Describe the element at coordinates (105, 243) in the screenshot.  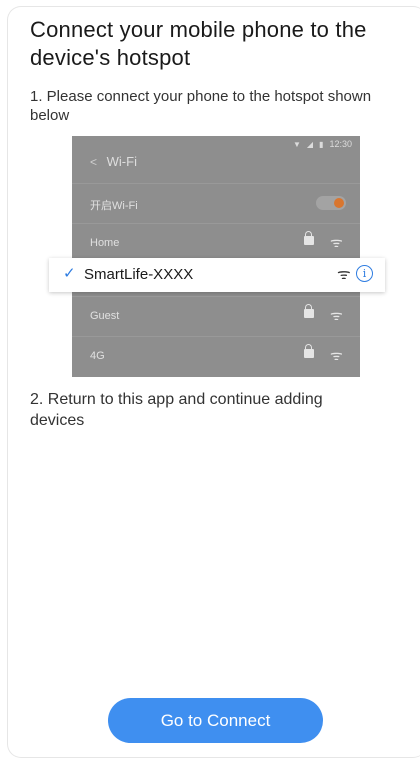
I see `network-name-home: Home` at that location.